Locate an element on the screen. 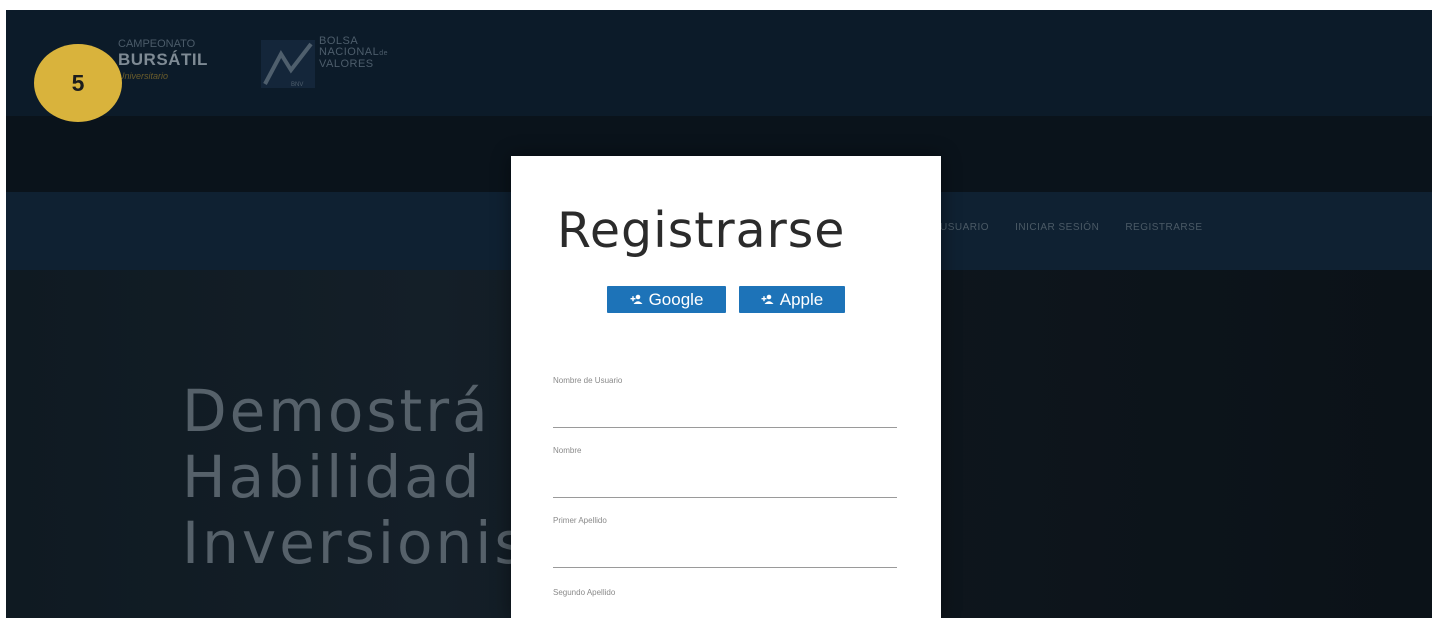  nav-item-usuario: USUARIO is located at coordinates (964, 227).